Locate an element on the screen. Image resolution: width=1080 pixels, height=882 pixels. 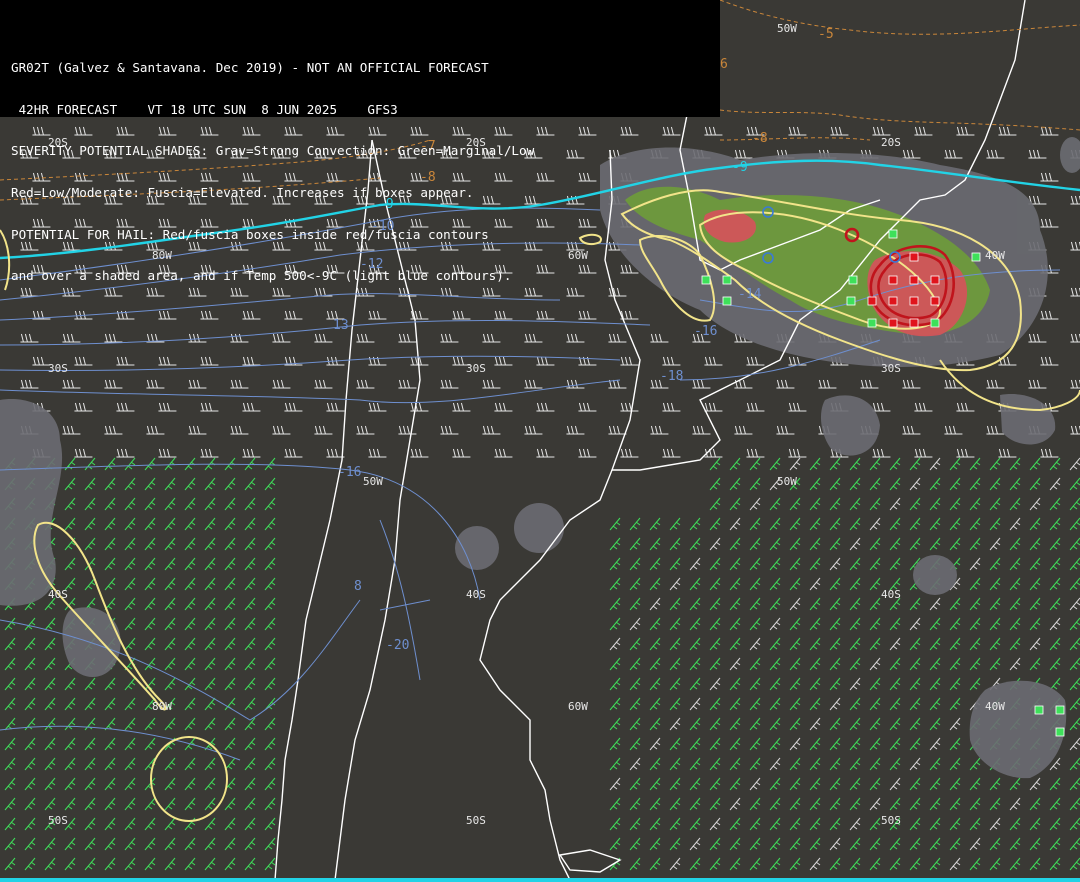
label-70w-mid: 50W is located at coordinates (787, 481).